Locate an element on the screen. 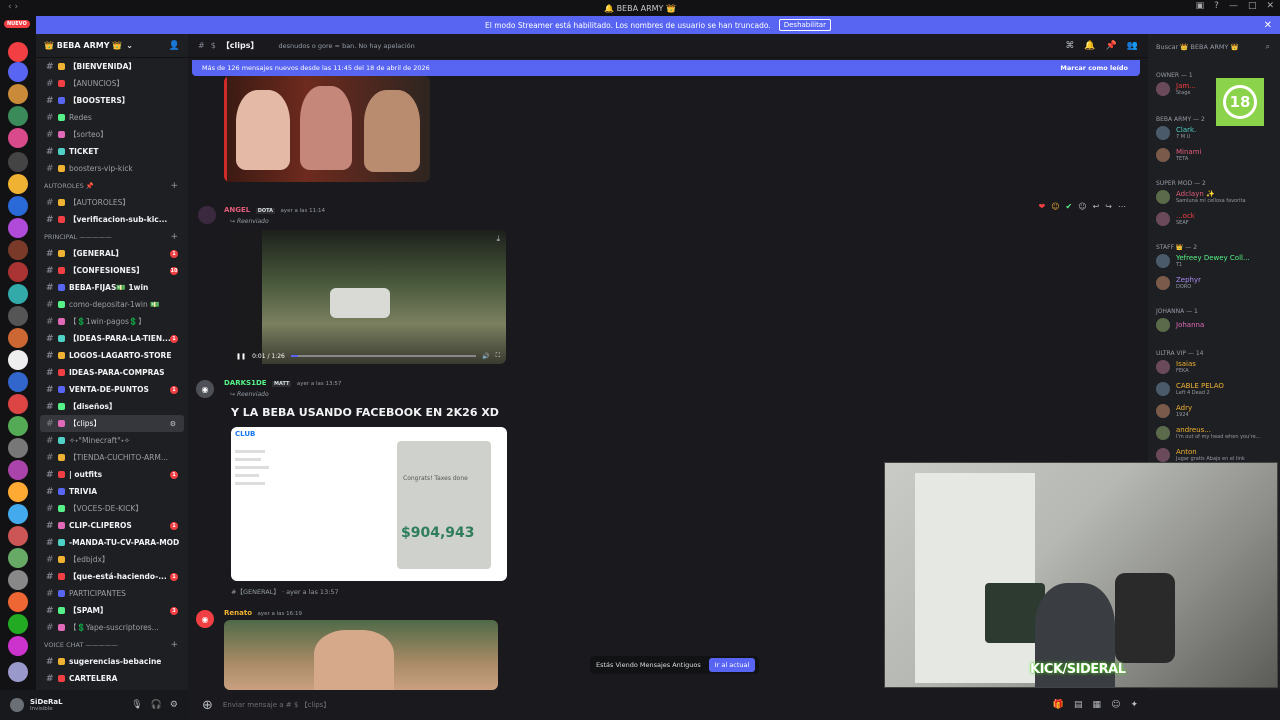 This screenshot has width=1280, height=720. channel-item: # 【clips】 ⚙ is located at coordinates (112, 423).